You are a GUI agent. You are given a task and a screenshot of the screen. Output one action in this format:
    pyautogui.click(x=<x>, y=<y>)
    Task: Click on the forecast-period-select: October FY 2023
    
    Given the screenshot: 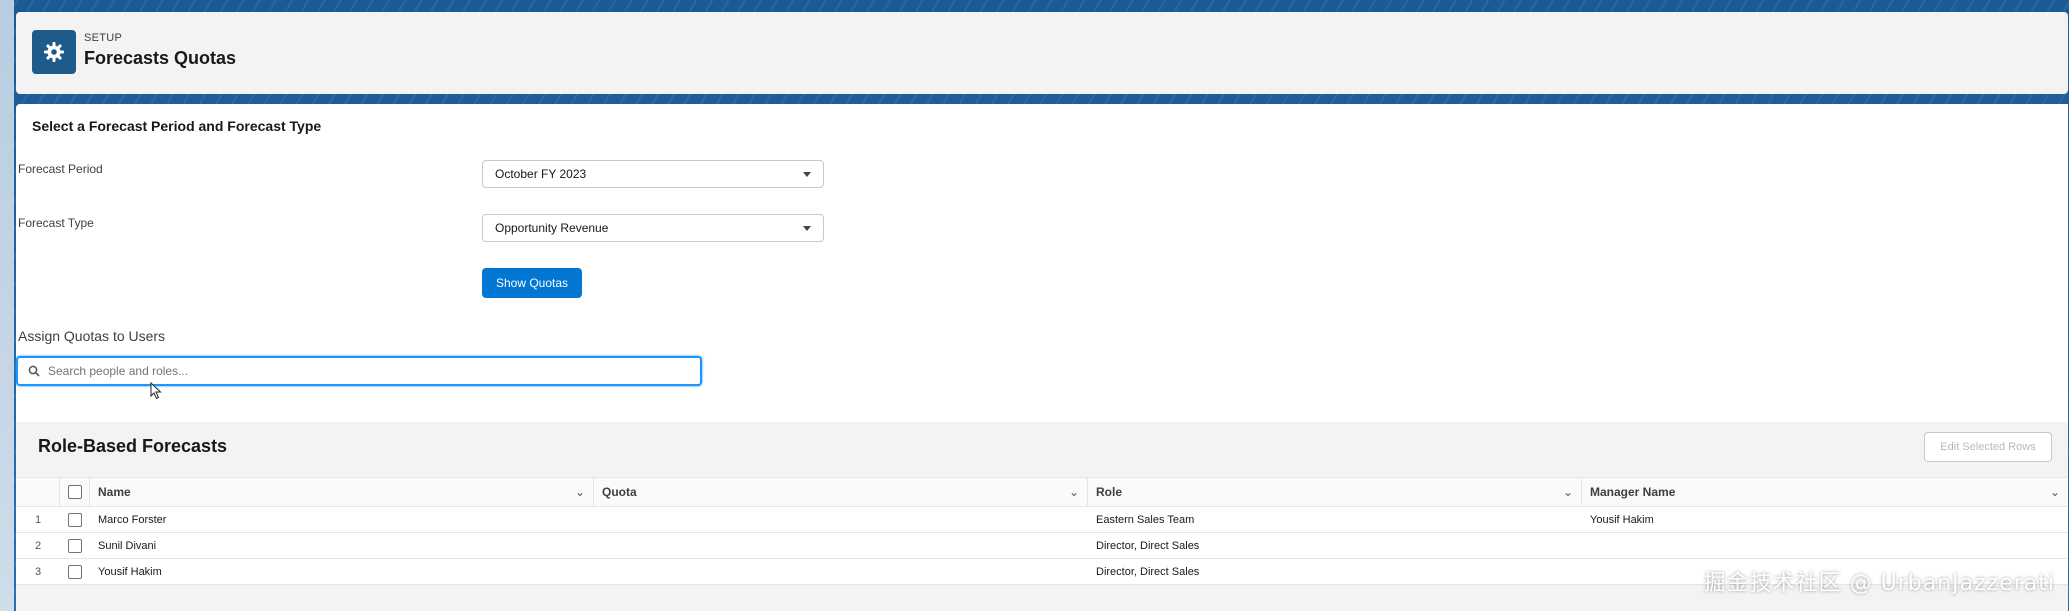 What is the action you would take?
    pyautogui.click(x=653, y=174)
    